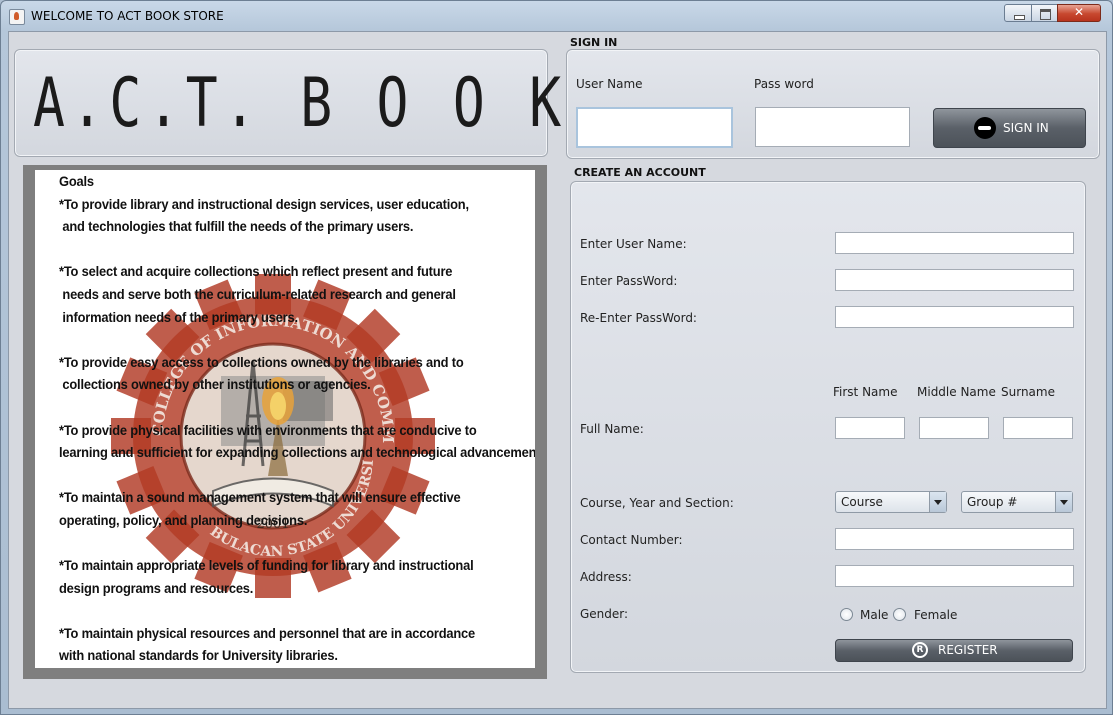  Describe the element at coordinates (954, 243) in the screenshot. I see `register-username-input` at that location.